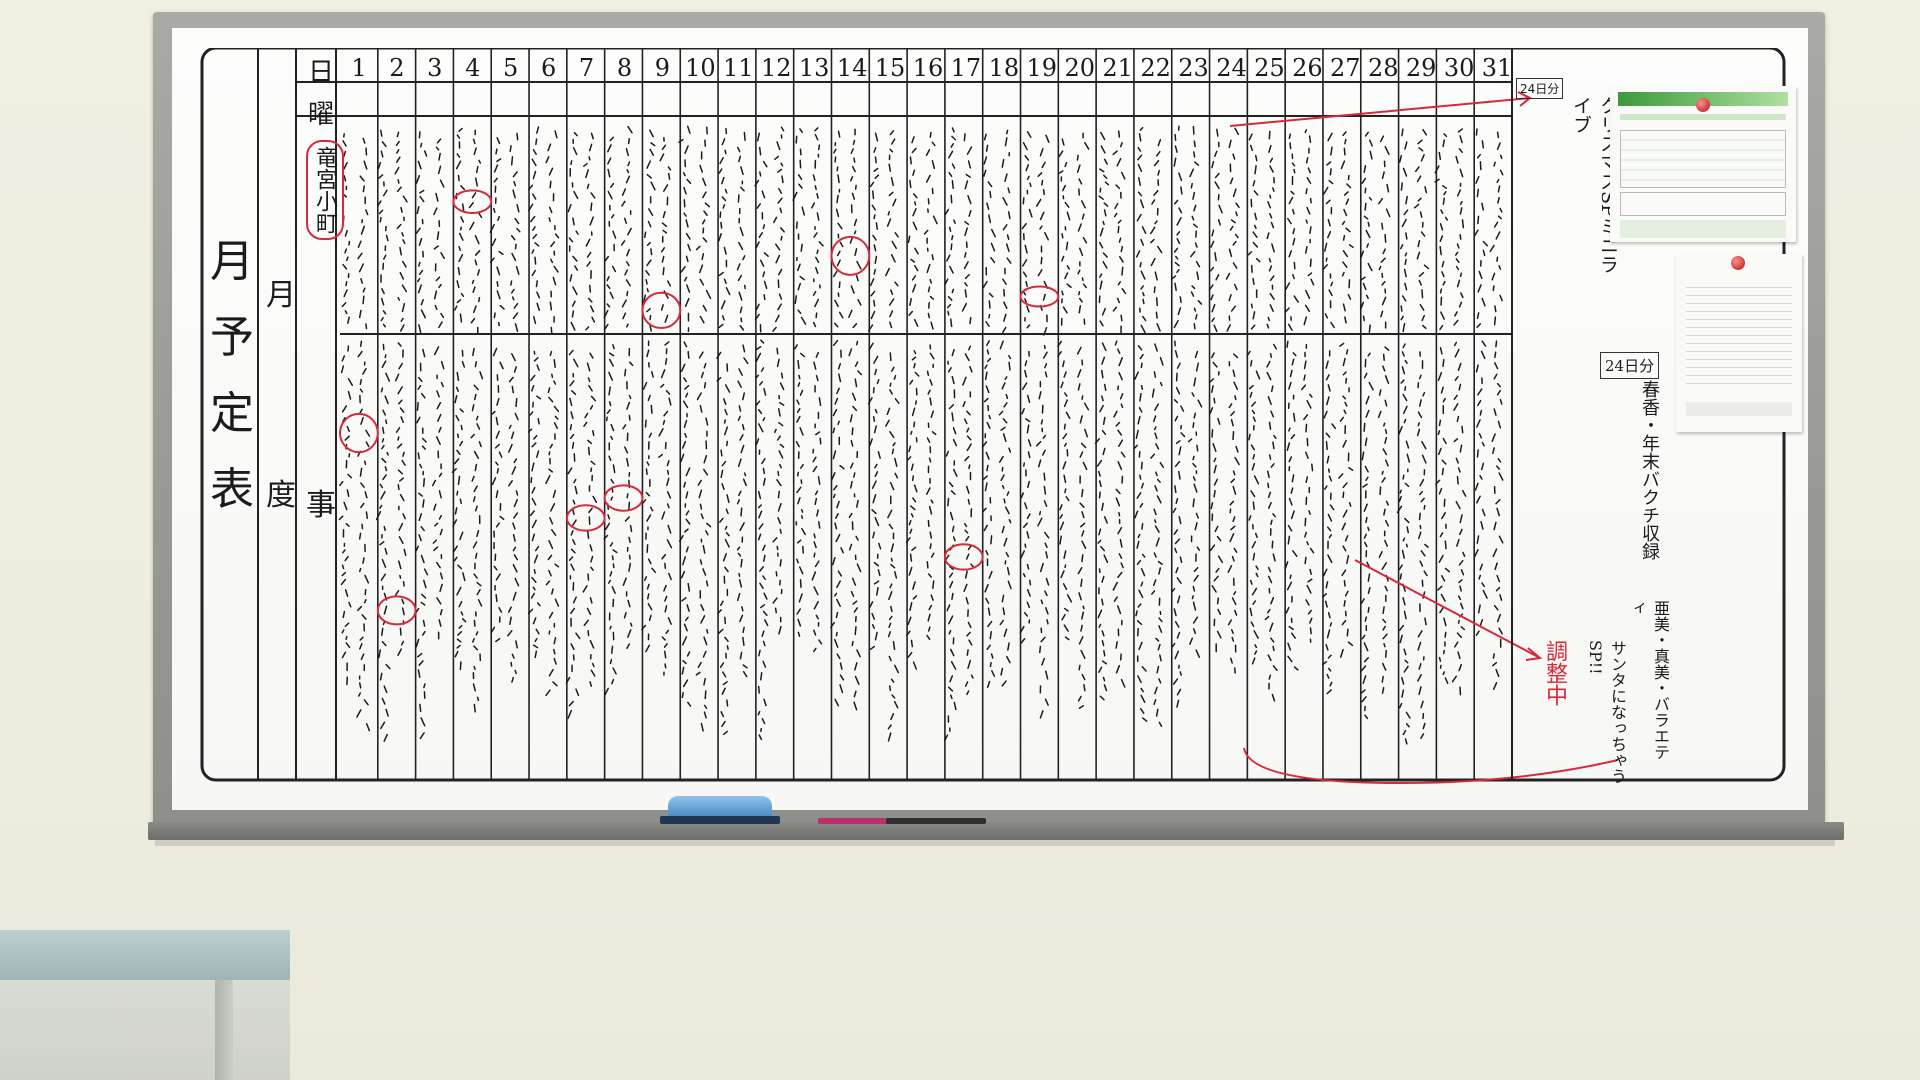 This screenshot has height=1080, width=1920. I want to click on events-row-label: 事, so click(321, 505).